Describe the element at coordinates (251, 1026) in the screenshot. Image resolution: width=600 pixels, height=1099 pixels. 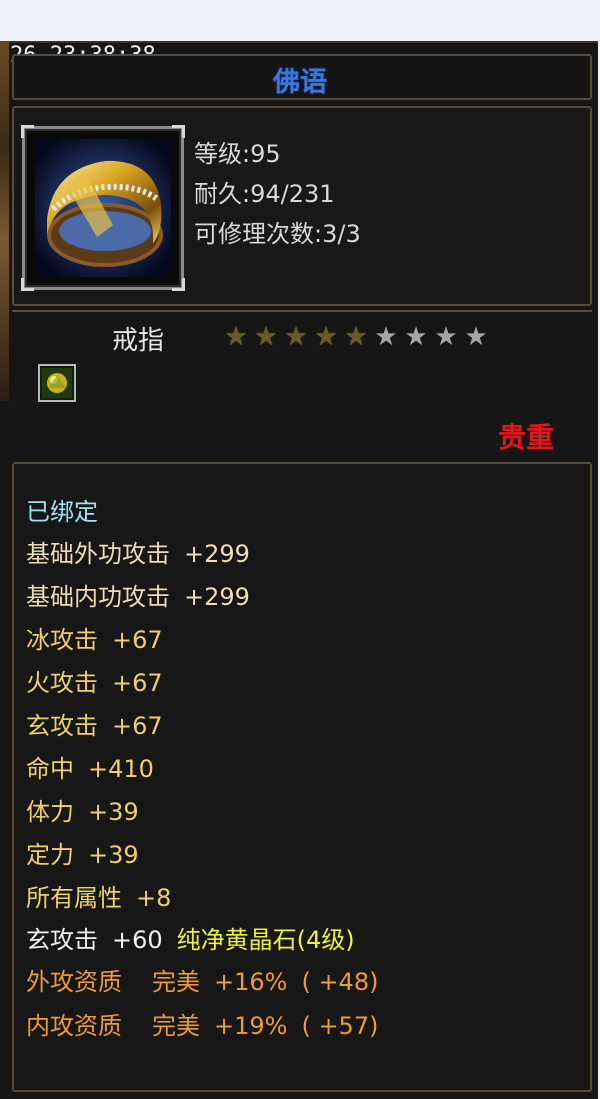
I see `aptitude-percent: +19%` at that location.